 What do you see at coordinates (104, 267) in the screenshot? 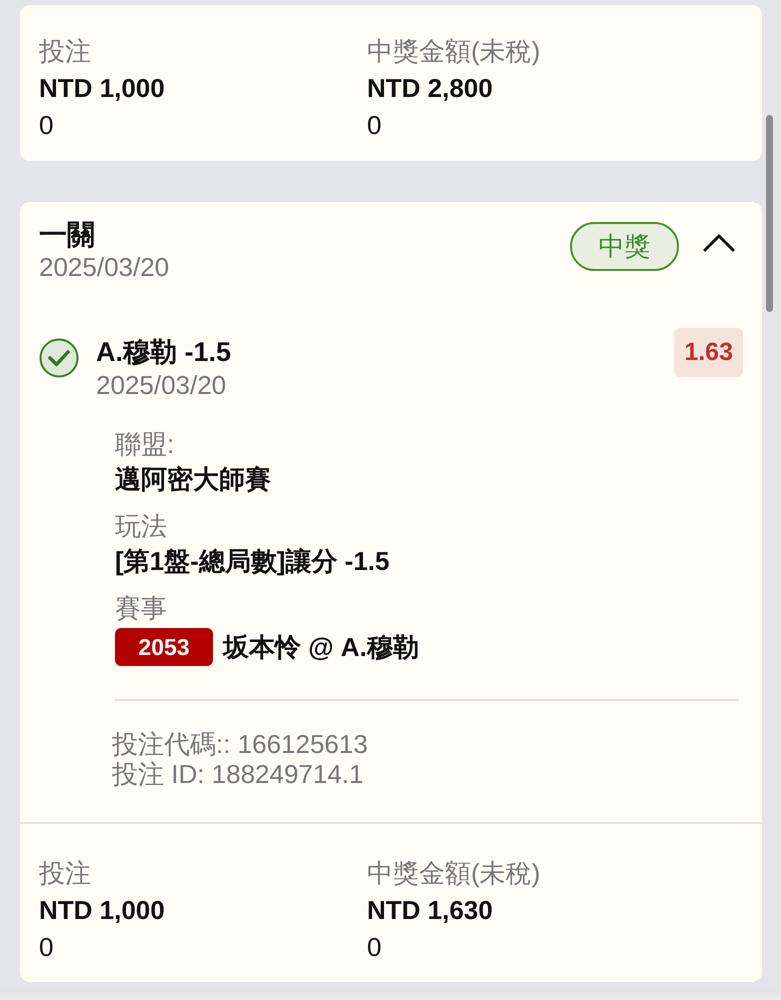
I see `bet-date: 2025/03/20` at bounding box center [104, 267].